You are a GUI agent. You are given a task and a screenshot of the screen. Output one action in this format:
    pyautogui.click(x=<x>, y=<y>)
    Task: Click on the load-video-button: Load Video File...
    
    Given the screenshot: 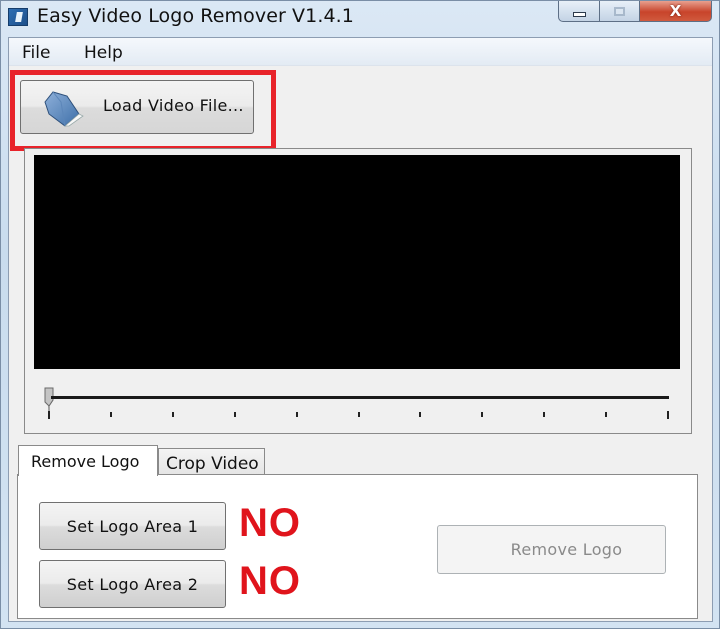 What is the action you would take?
    pyautogui.click(x=137, y=107)
    